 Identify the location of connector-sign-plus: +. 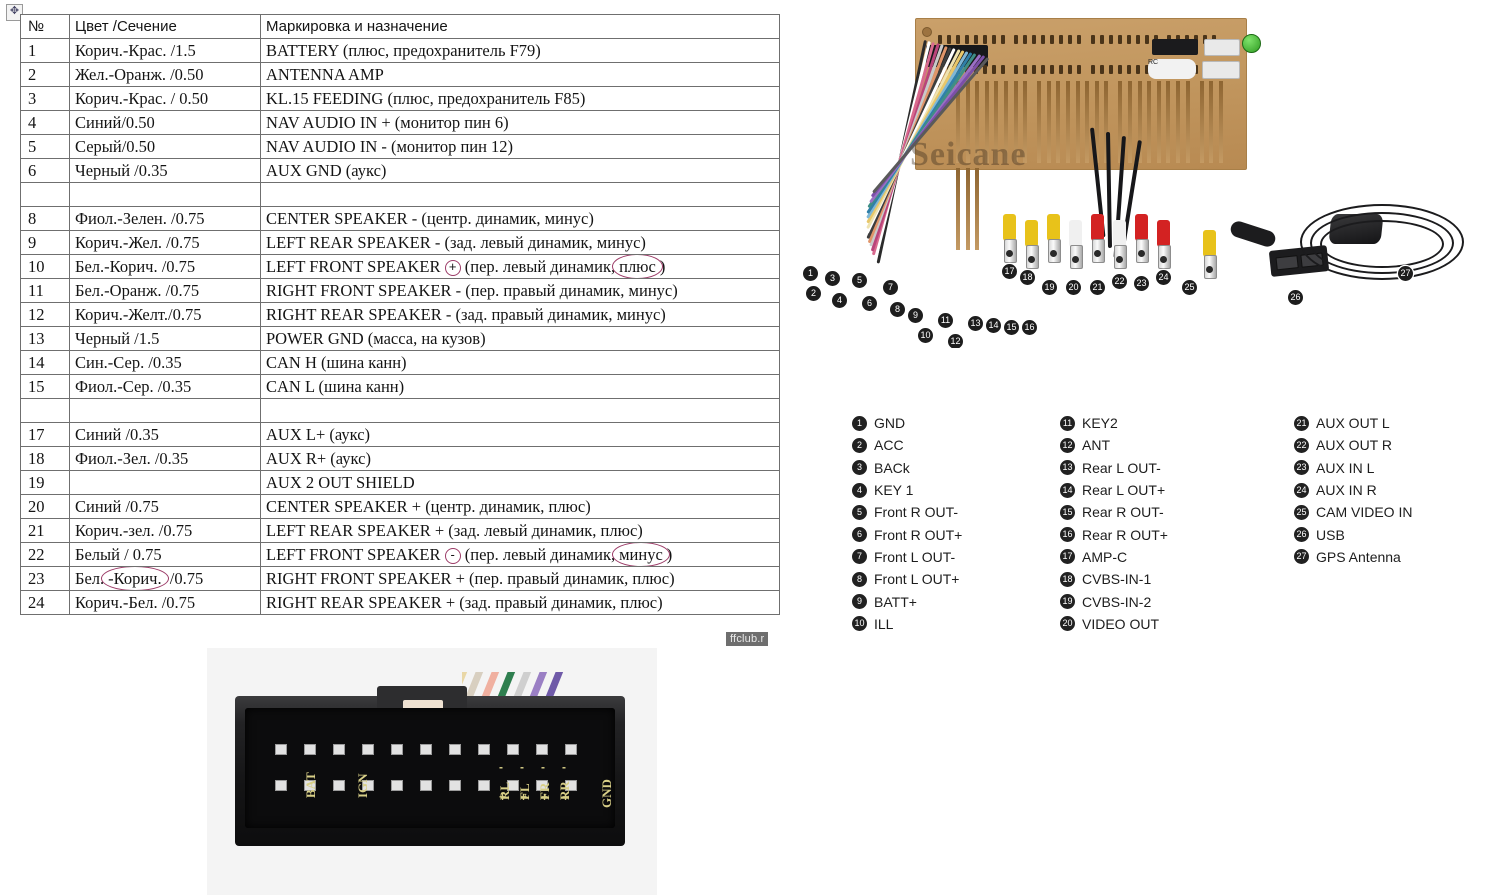
(545, 797).